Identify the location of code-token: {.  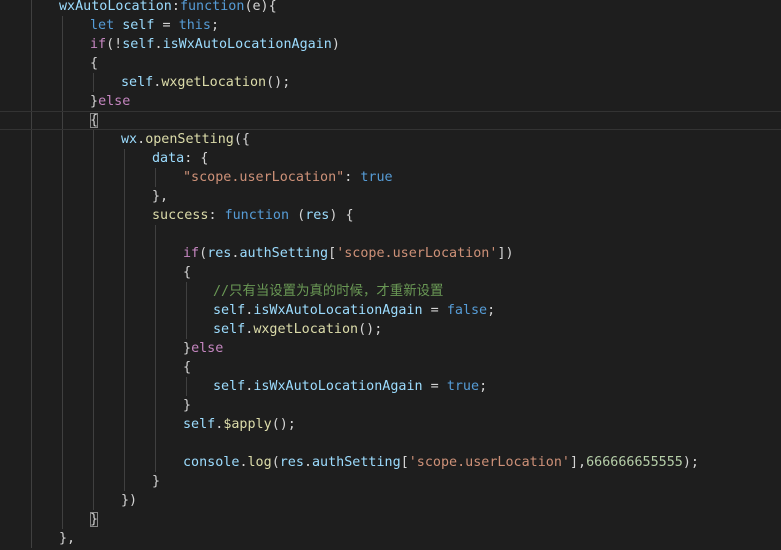
(94, 63).